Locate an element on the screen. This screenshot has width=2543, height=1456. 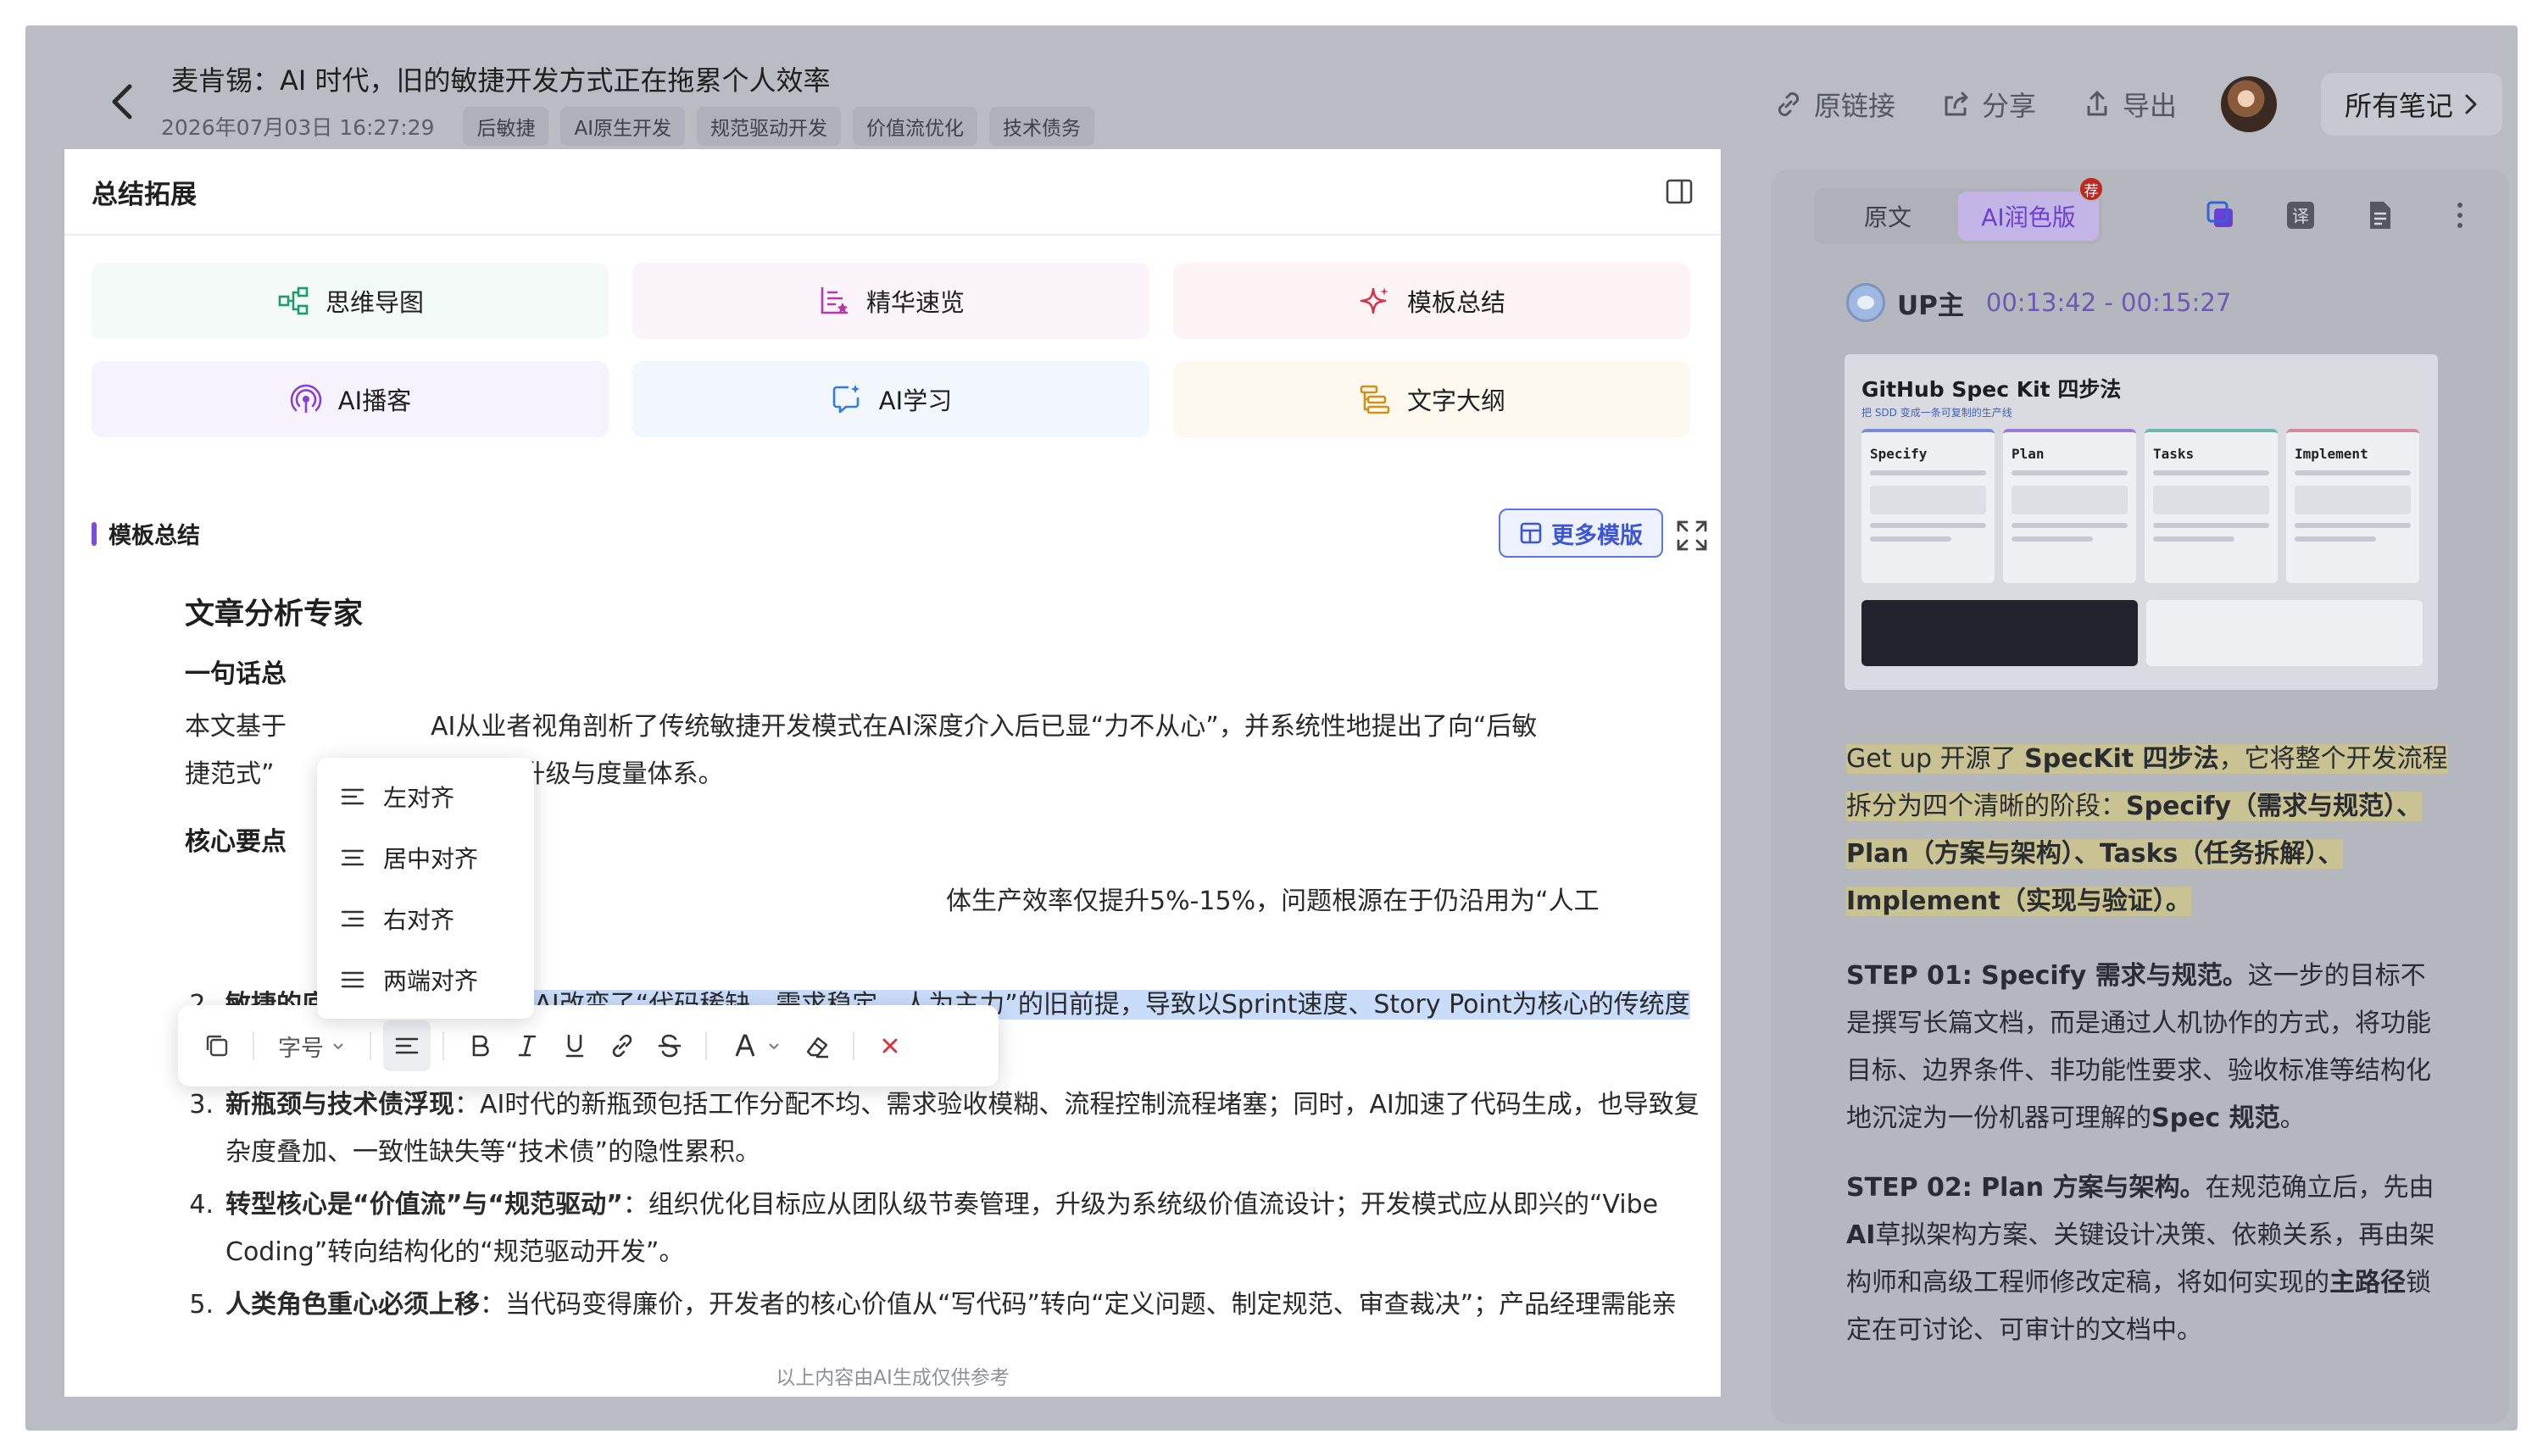
highlights-button: 精华速览 is located at coordinates (890, 301).